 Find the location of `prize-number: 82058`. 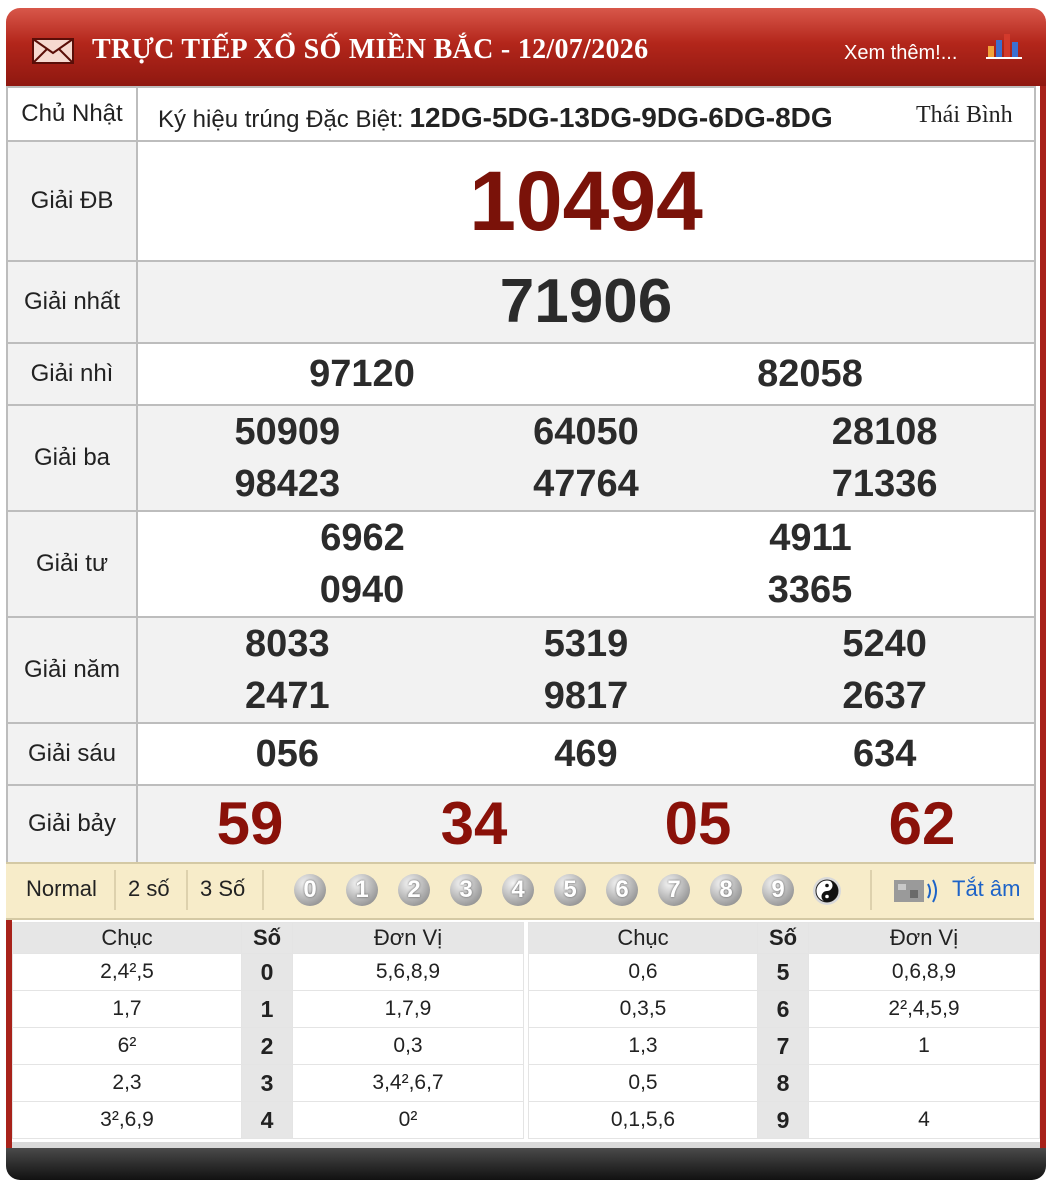

prize-number: 82058 is located at coordinates (810, 374).